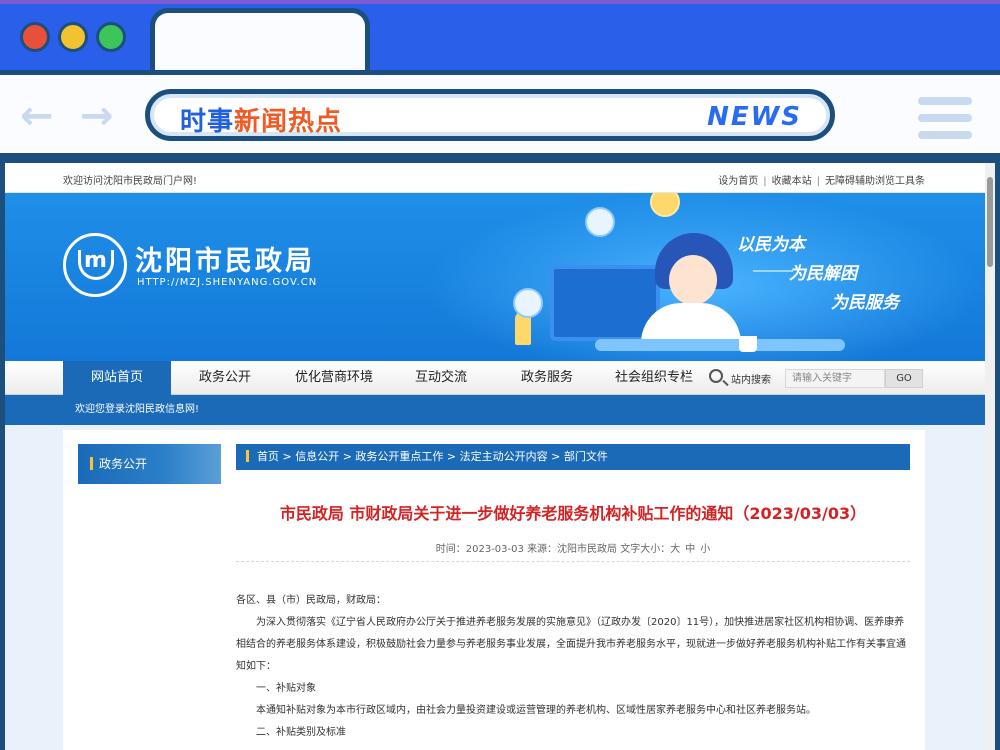 The height and width of the screenshot is (750, 1000). What do you see at coordinates (528, 303) in the screenshot?
I see `search-bubble-icon` at bounding box center [528, 303].